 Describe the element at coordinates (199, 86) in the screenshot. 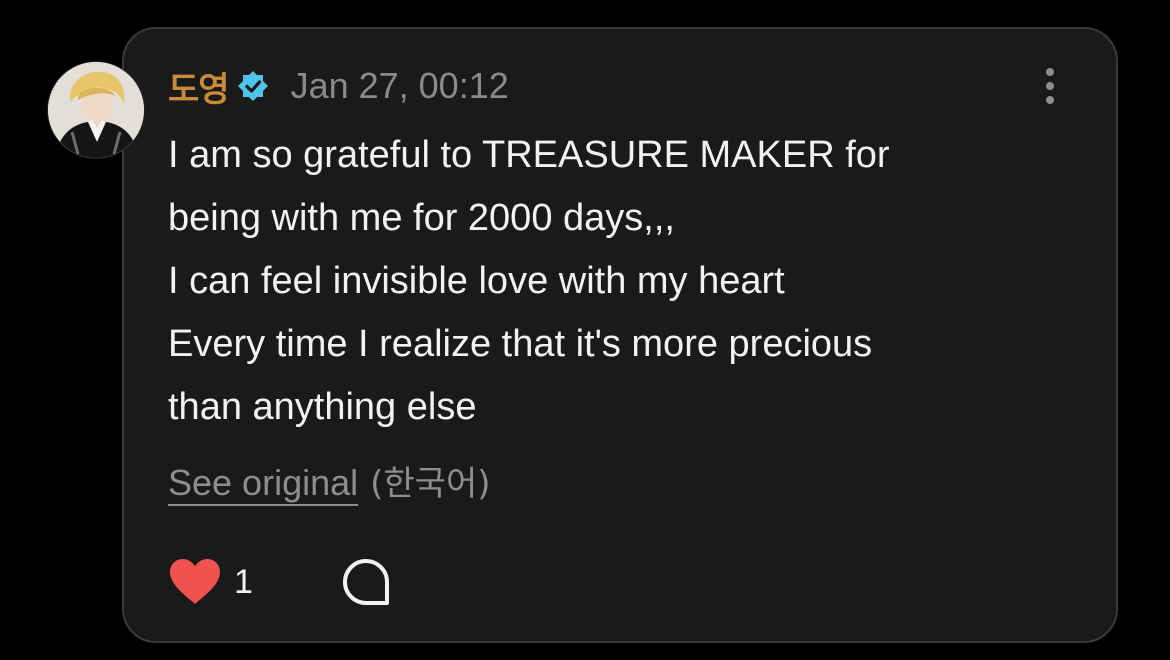

I see `author-name: 도영` at that location.